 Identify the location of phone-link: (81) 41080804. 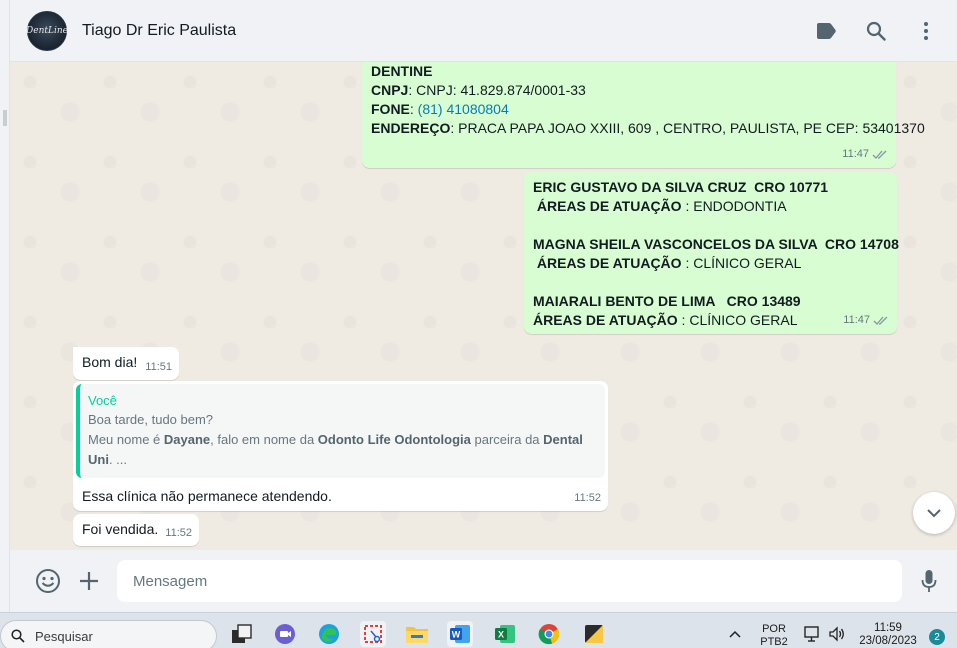
(463, 109).